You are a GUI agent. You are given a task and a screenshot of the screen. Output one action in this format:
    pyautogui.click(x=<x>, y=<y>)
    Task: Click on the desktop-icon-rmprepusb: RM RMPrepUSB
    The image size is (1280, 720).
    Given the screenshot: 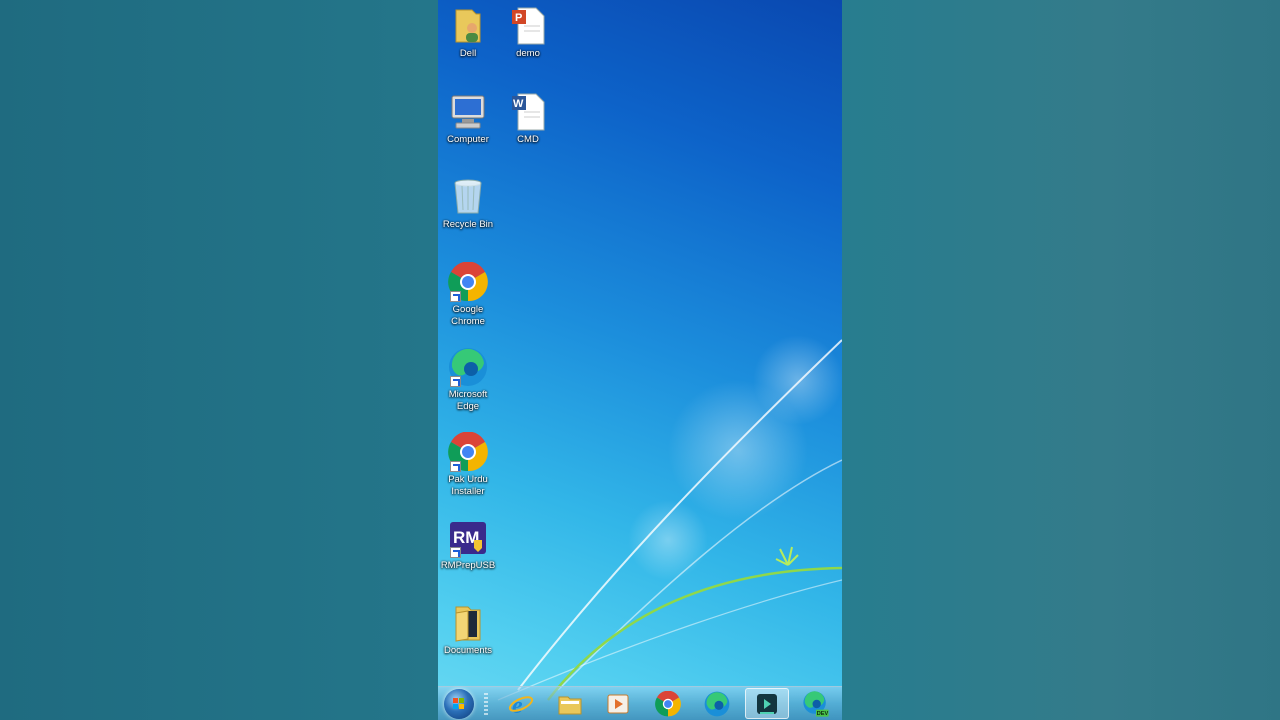 What is the action you would take?
    pyautogui.click(x=468, y=545)
    